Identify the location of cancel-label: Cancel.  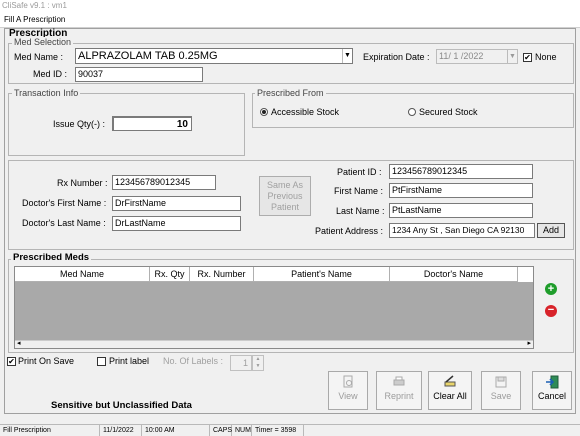
(551, 396).